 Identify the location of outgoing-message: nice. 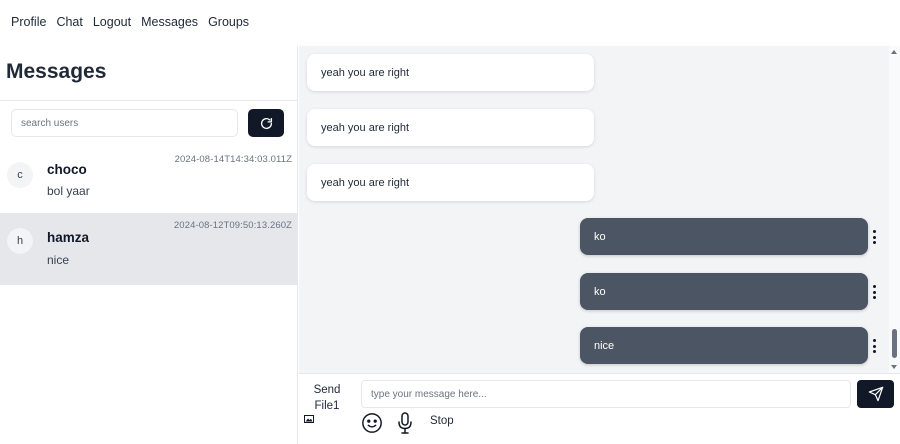
(724, 345).